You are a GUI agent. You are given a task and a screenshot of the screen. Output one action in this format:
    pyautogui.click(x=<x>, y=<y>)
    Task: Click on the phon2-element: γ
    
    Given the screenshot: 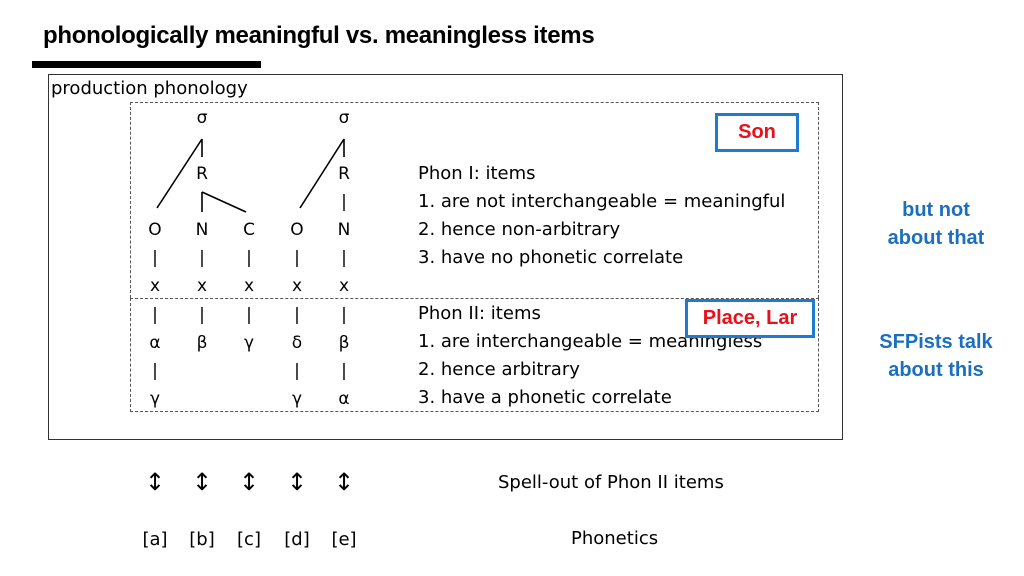 What is the action you would take?
    pyautogui.click(x=249, y=343)
    